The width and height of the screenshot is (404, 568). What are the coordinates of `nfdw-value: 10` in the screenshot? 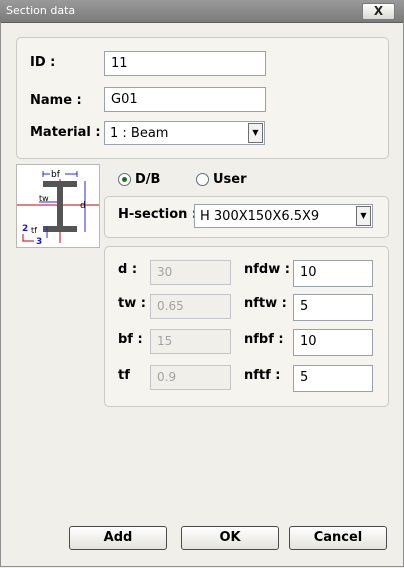 It's located at (308, 272).